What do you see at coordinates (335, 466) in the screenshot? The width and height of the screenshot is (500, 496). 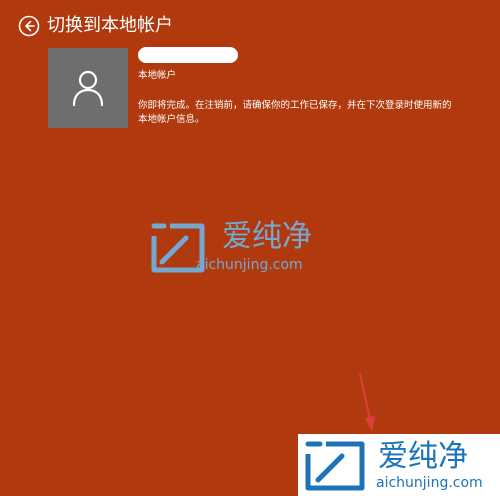 I see `watermark-logo-icon` at bounding box center [335, 466].